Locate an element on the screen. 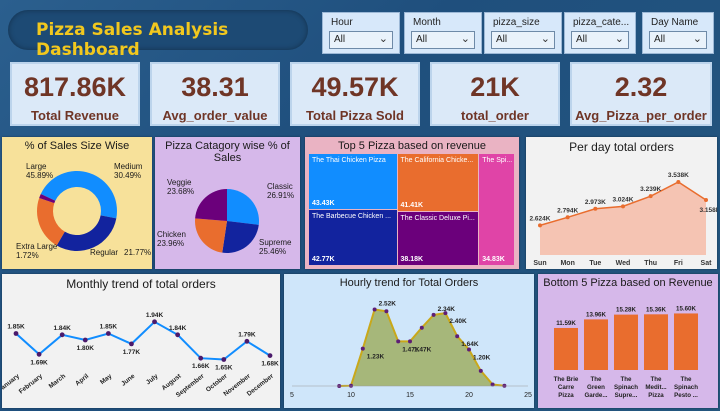  chart-title: Top 5 Pizza based on revenue is located at coordinates (412, 146).